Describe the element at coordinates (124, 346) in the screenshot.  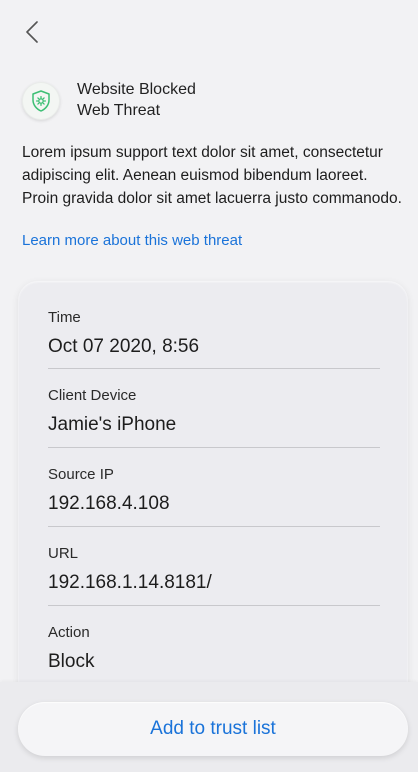
I see `detail-value: Oct 07 2020, 8:56` at that location.